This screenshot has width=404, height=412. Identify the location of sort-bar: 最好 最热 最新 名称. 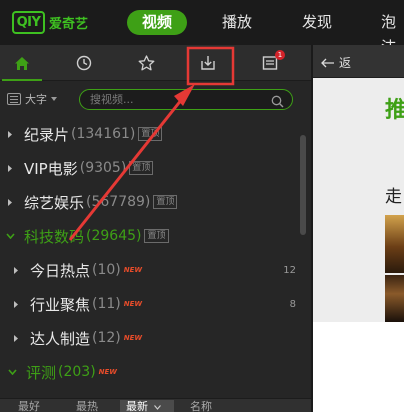
(155, 405).